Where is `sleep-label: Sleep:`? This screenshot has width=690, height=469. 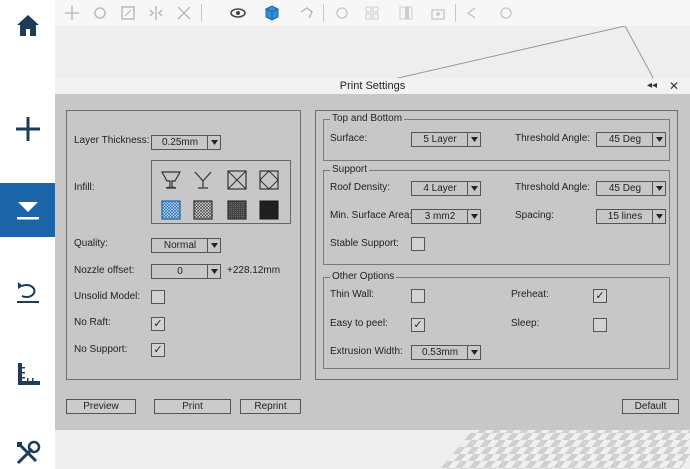
sleep-label: Sleep: is located at coordinates (525, 323).